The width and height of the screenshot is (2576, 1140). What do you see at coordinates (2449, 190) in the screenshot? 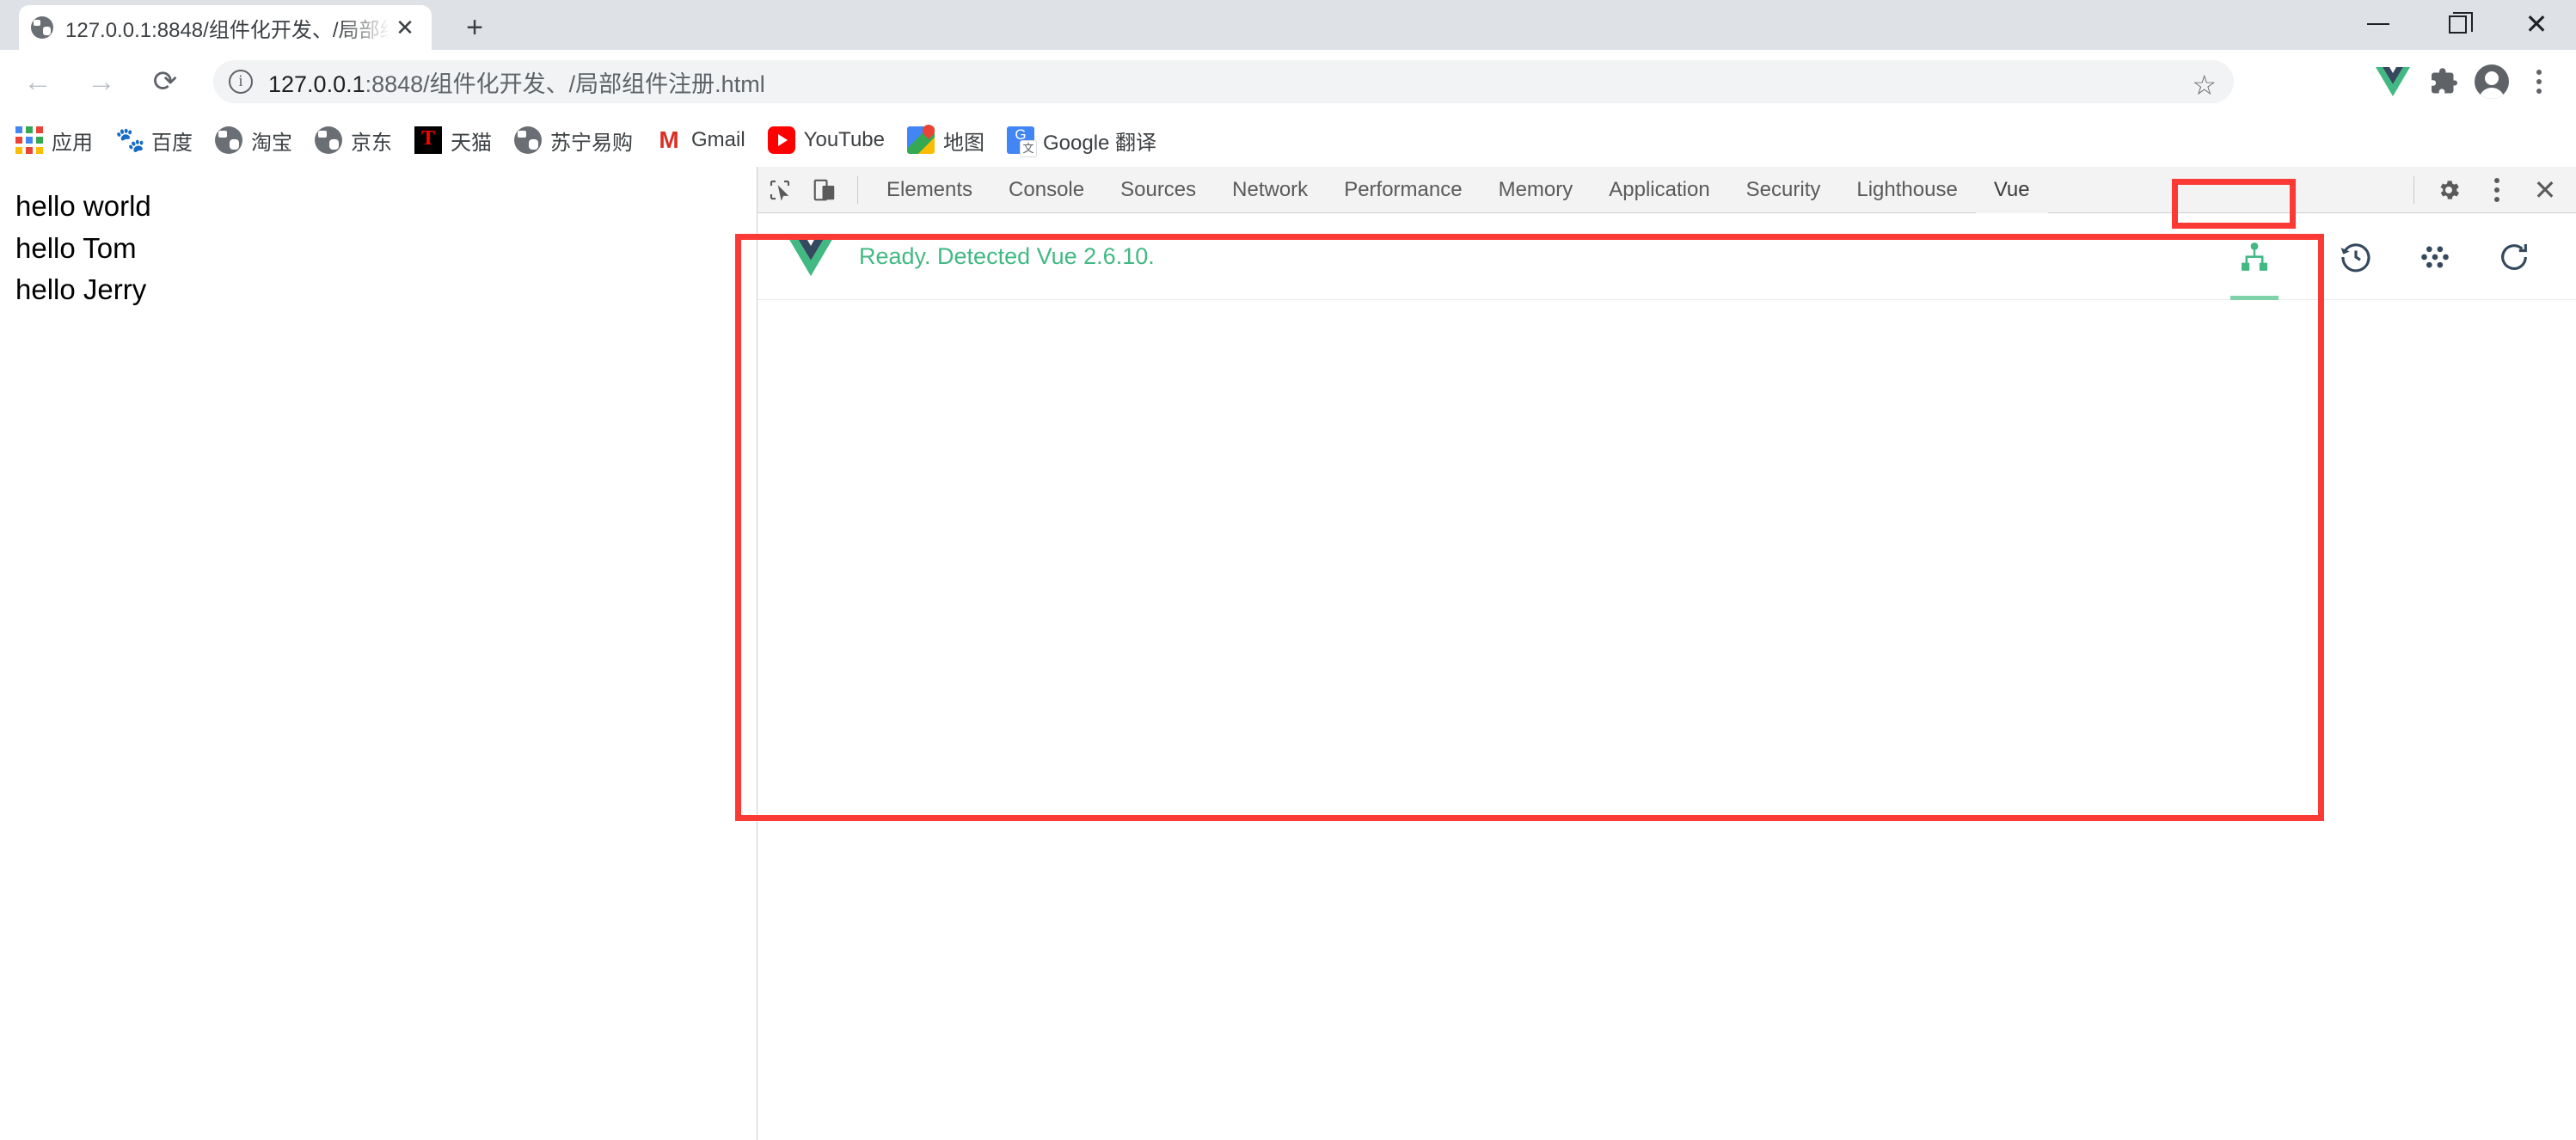
I see `gear-icon` at bounding box center [2449, 190].